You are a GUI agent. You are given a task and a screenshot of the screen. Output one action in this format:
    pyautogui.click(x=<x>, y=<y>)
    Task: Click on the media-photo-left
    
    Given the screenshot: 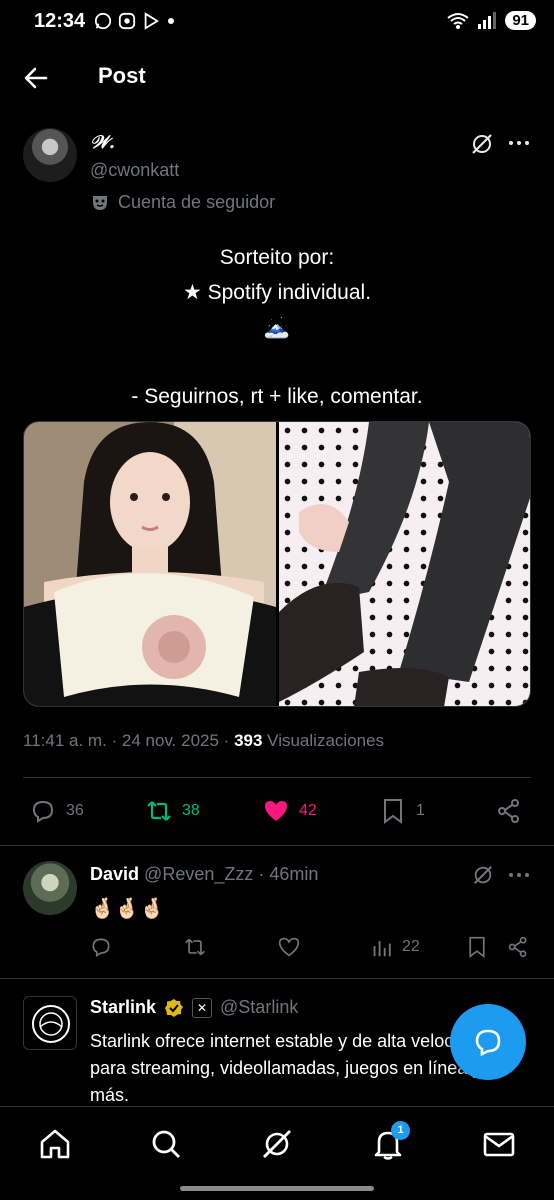 What is the action you would take?
    pyautogui.click(x=150, y=564)
    